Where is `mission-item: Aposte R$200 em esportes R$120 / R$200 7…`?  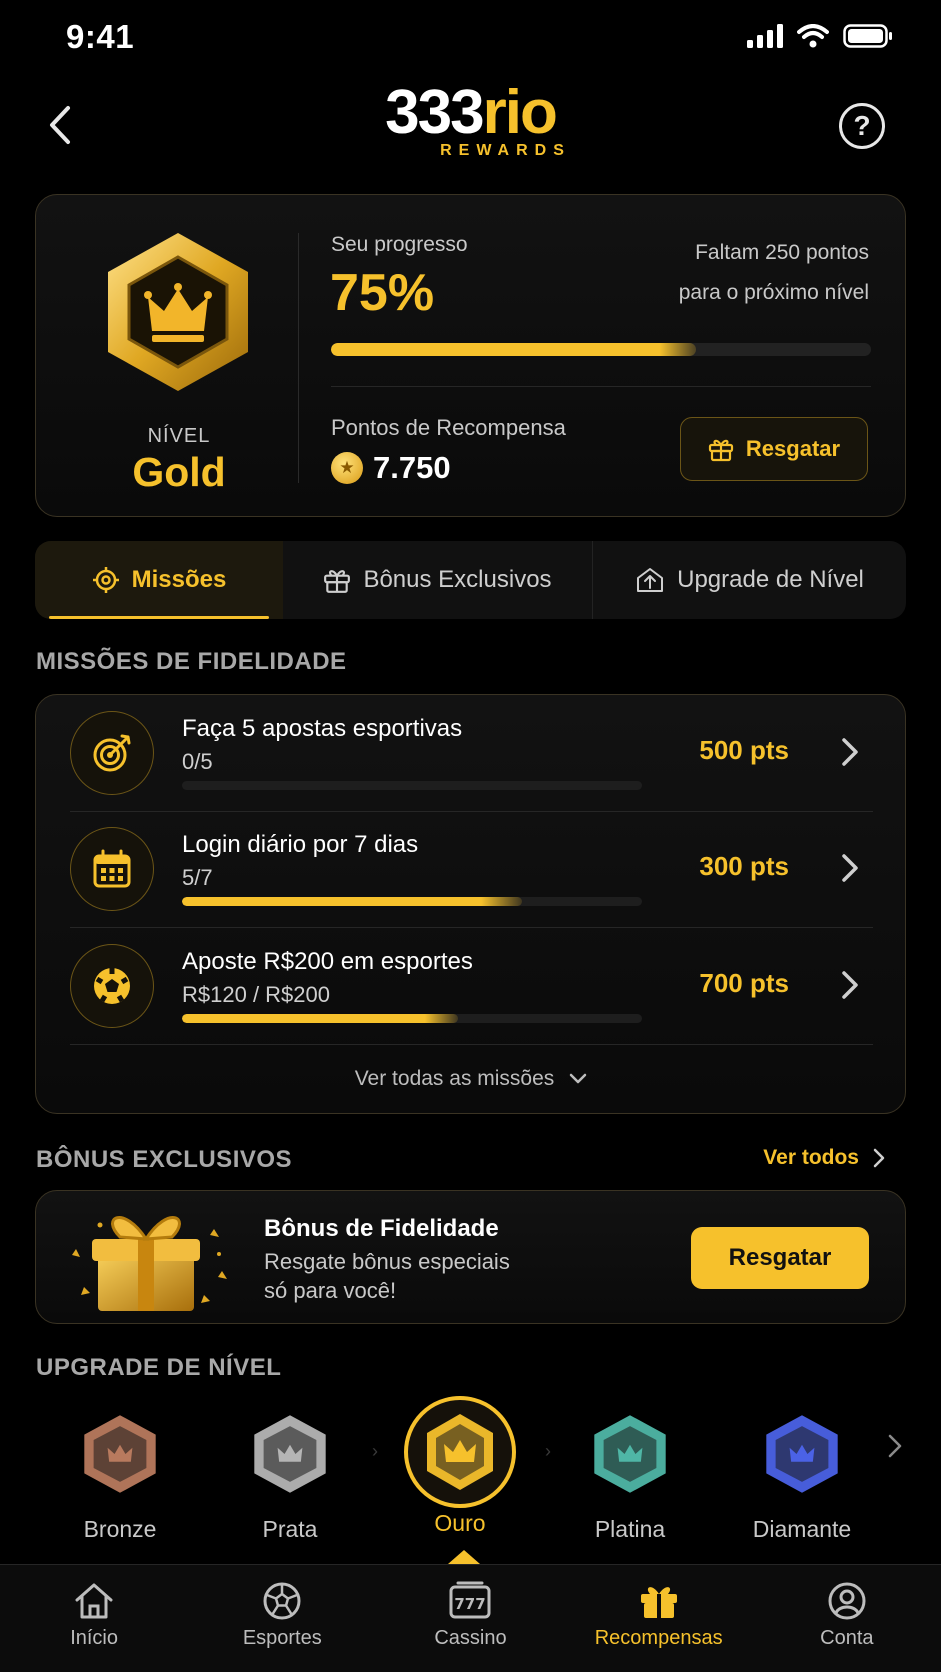 mission-item: Aposte R$200 em esportes R$120 / R$200 7… is located at coordinates (471, 986).